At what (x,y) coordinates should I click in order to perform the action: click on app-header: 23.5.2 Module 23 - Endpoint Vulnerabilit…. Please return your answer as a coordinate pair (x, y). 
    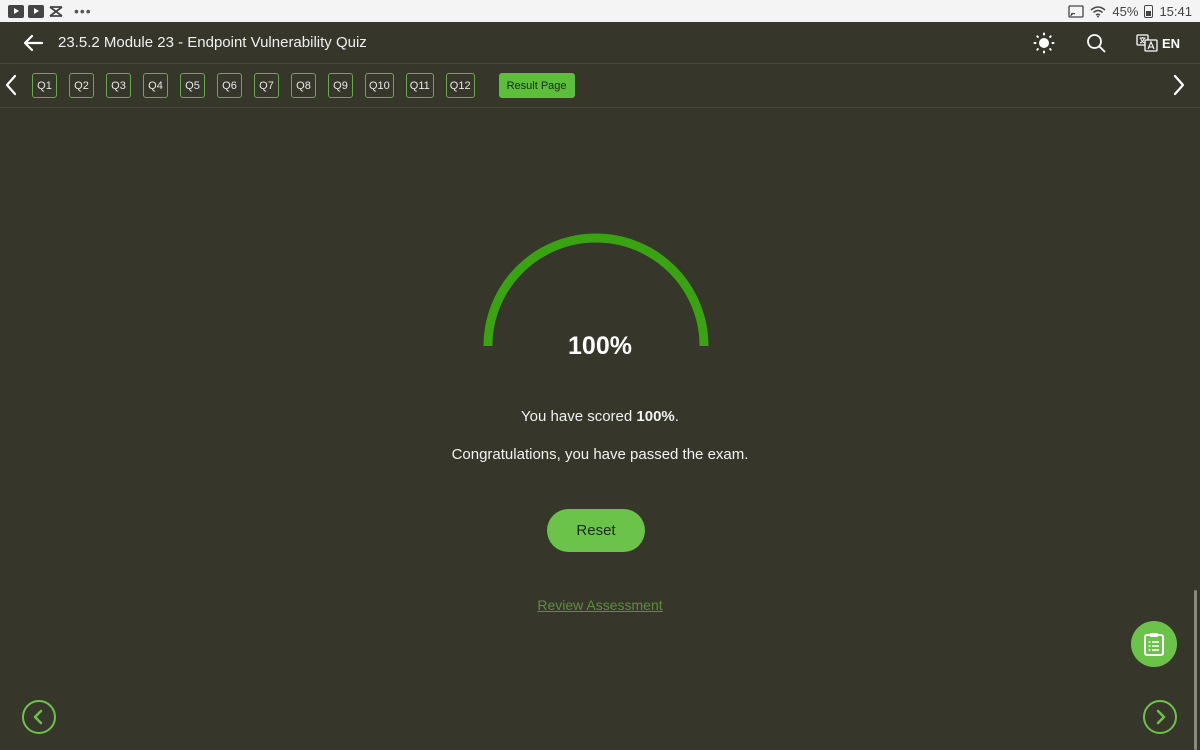
    Looking at the image, I should click on (600, 43).